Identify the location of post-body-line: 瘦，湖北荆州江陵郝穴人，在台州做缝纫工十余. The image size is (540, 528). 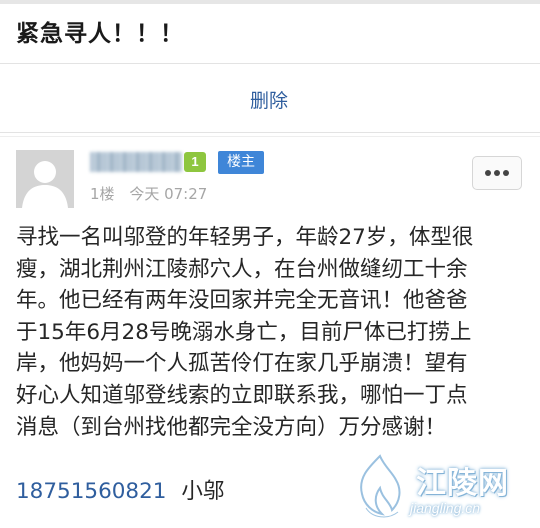
(242, 269).